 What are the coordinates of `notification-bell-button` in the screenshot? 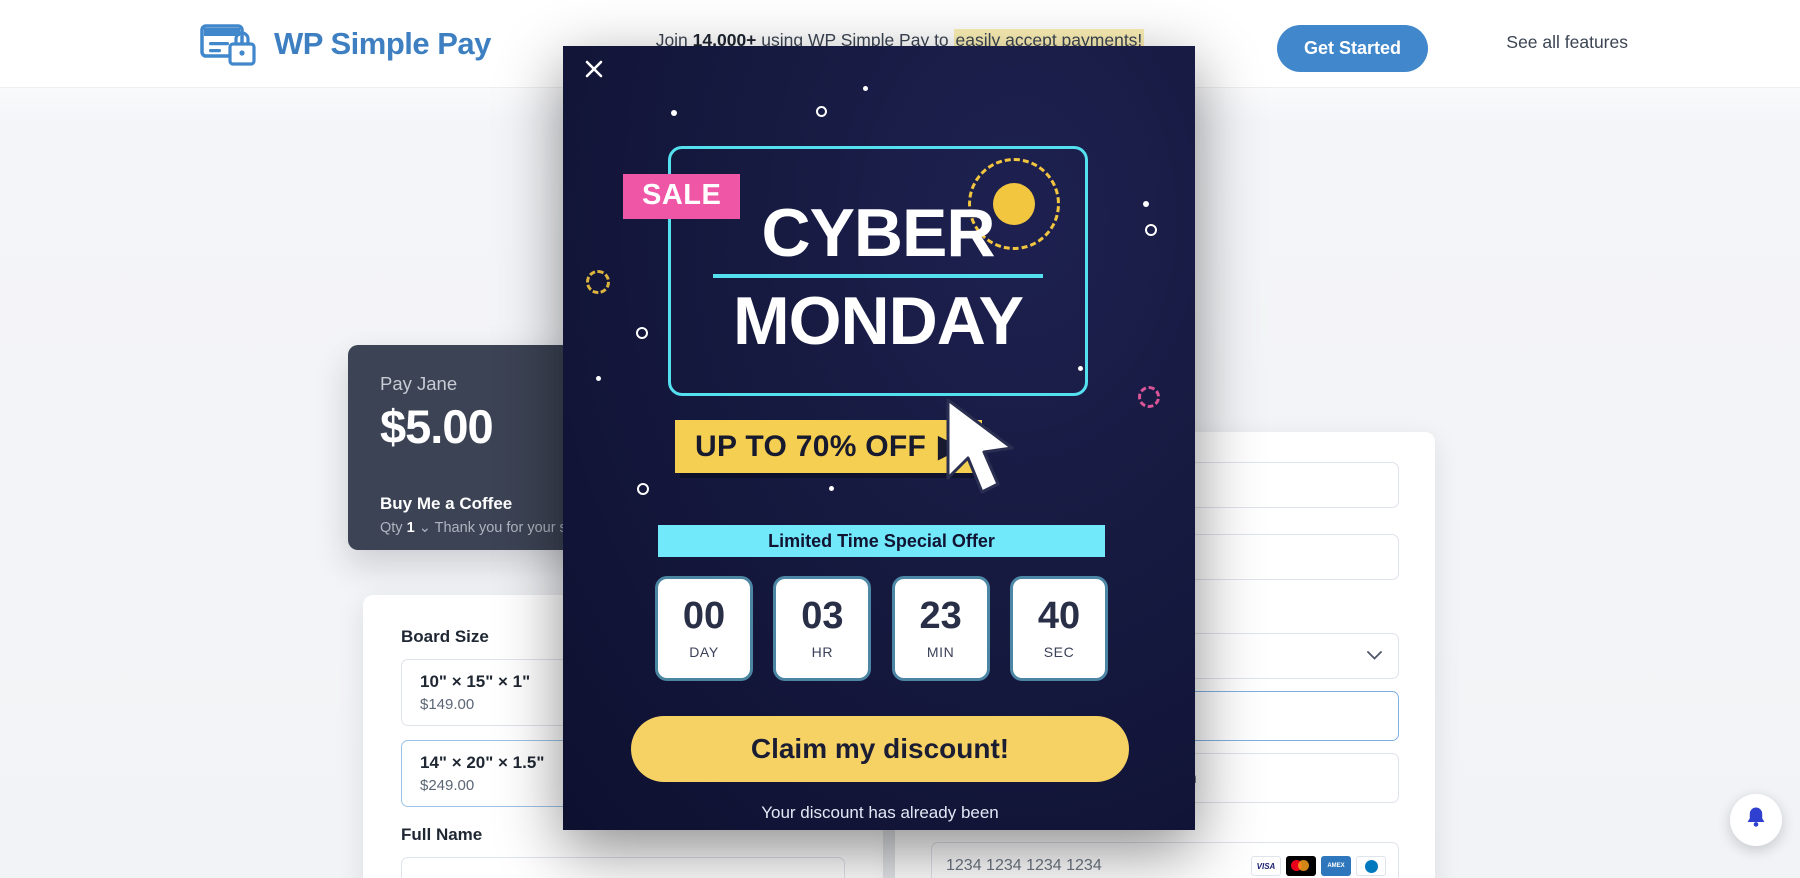 It's located at (1756, 820).